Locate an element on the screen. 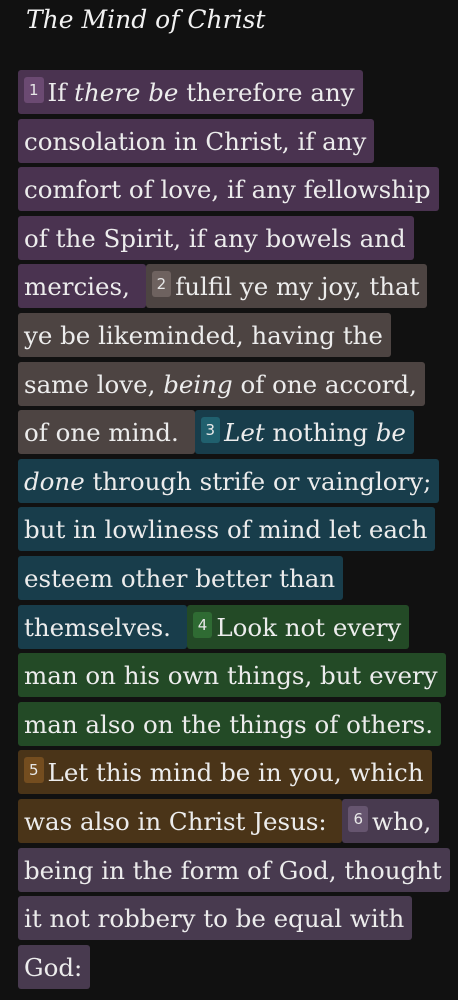 The image size is (458, 1000). verse-number: 4 is located at coordinates (202, 624).